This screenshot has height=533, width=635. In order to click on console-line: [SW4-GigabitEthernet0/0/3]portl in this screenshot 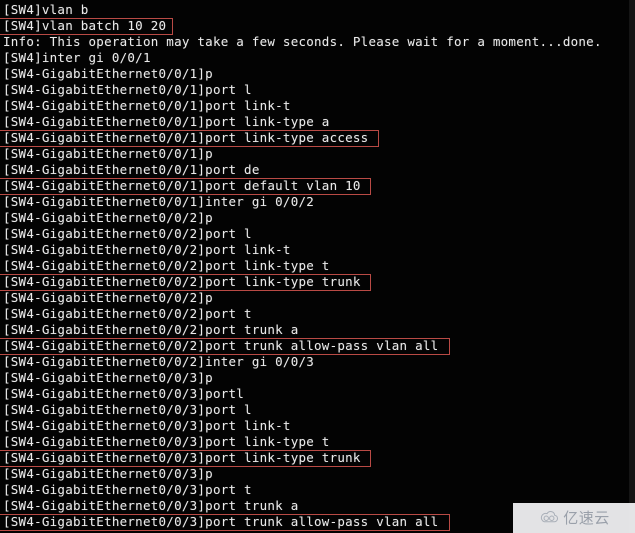, I will do `click(124, 393)`.